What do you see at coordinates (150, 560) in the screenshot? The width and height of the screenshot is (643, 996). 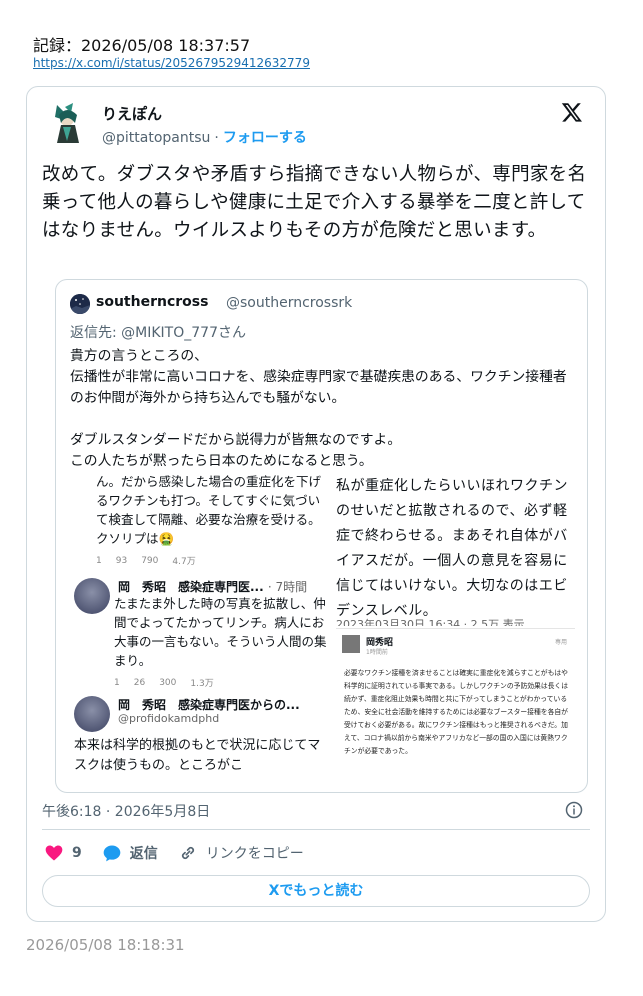 I see `like-count: 790` at bounding box center [150, 560].